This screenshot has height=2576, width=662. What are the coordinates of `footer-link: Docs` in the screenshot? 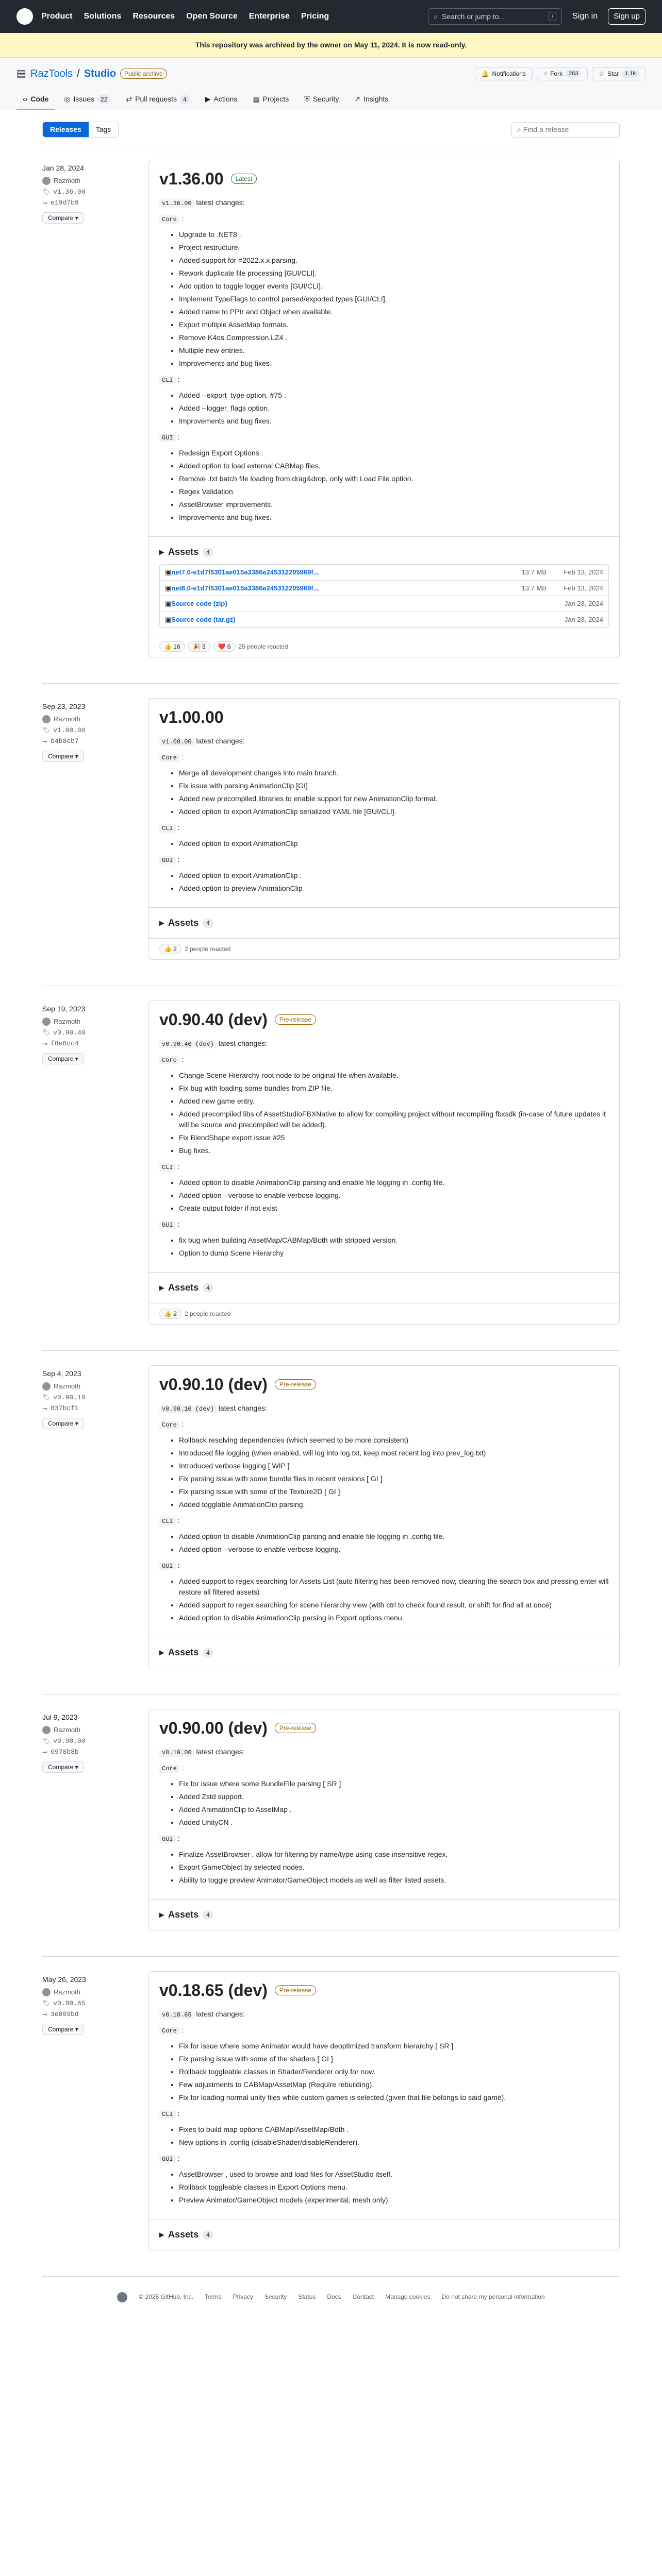 It's located at (334, 2297).